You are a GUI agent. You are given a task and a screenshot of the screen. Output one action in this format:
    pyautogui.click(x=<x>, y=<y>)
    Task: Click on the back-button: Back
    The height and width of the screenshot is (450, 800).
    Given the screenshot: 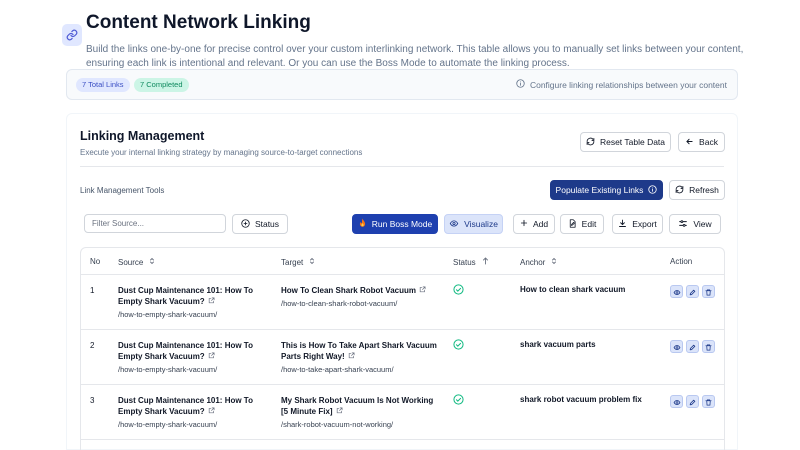 What is the action you would take?
    pyautogui.click(x=701, y=142)
    